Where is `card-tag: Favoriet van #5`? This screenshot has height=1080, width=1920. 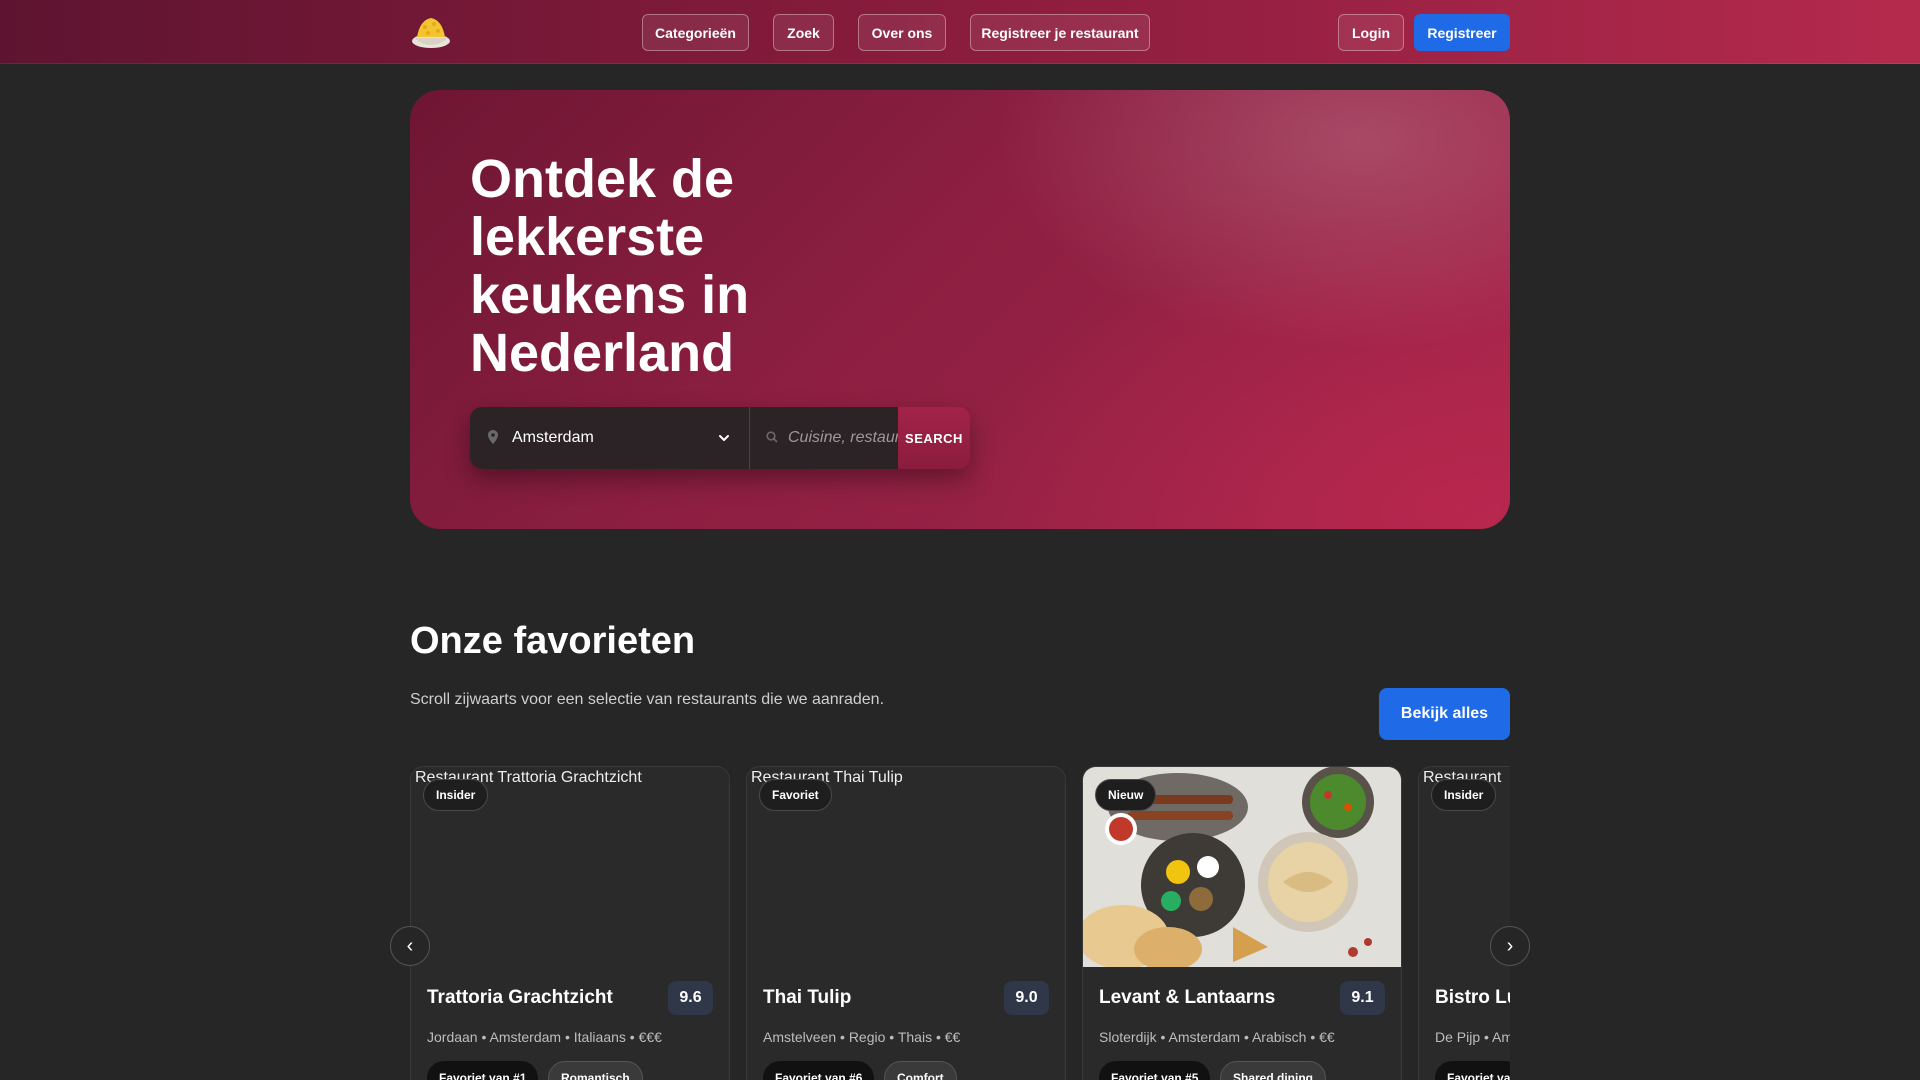 card-tag: Favoriet van #5 is located at coordinates (1155, 1070).